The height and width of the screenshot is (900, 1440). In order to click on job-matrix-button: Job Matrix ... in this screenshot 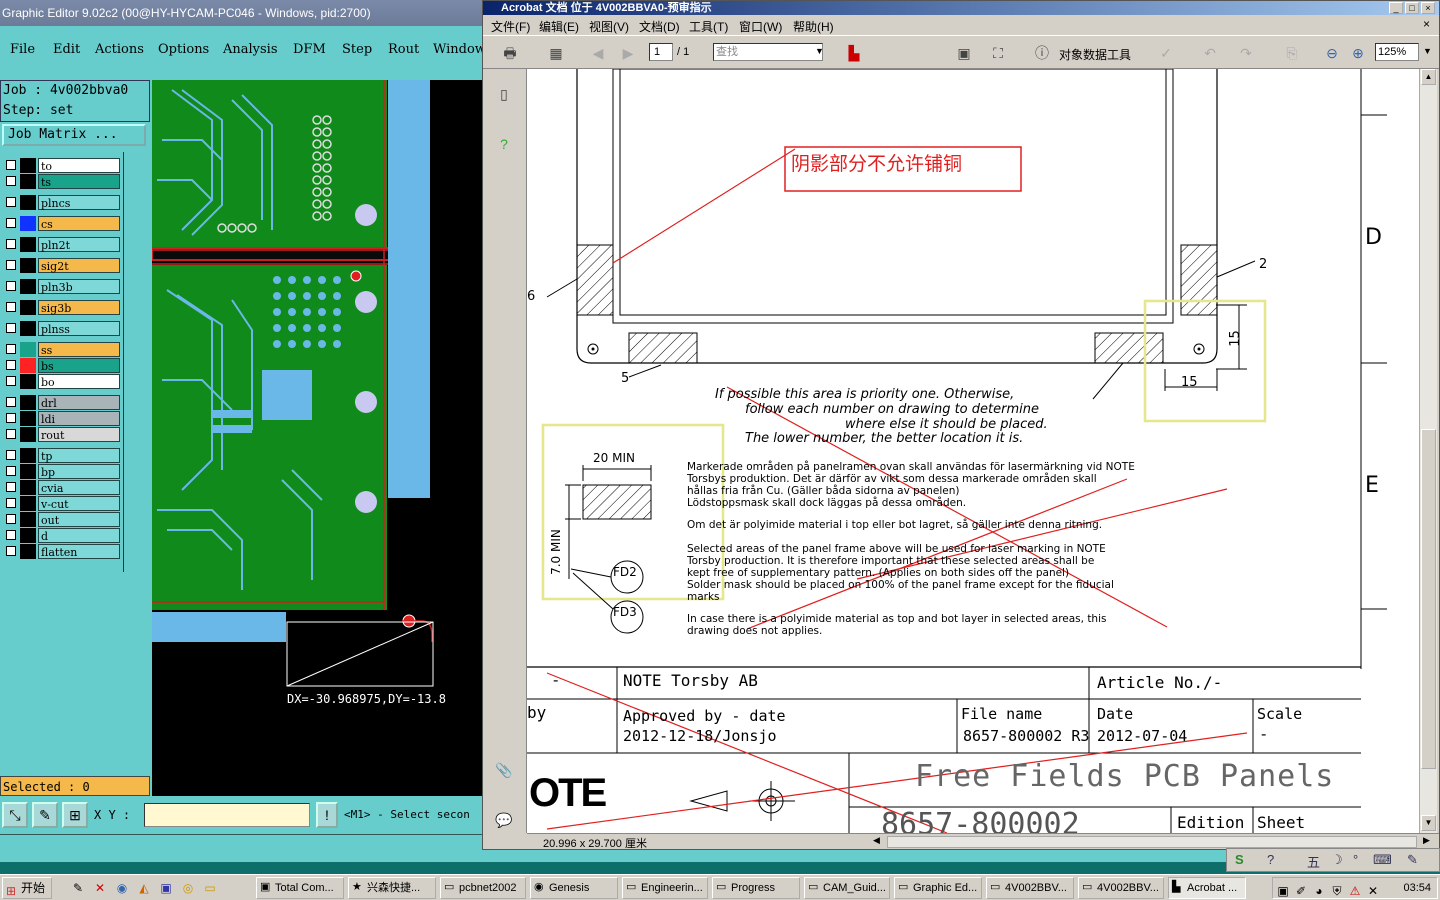, I will do `click(74, 135)`.